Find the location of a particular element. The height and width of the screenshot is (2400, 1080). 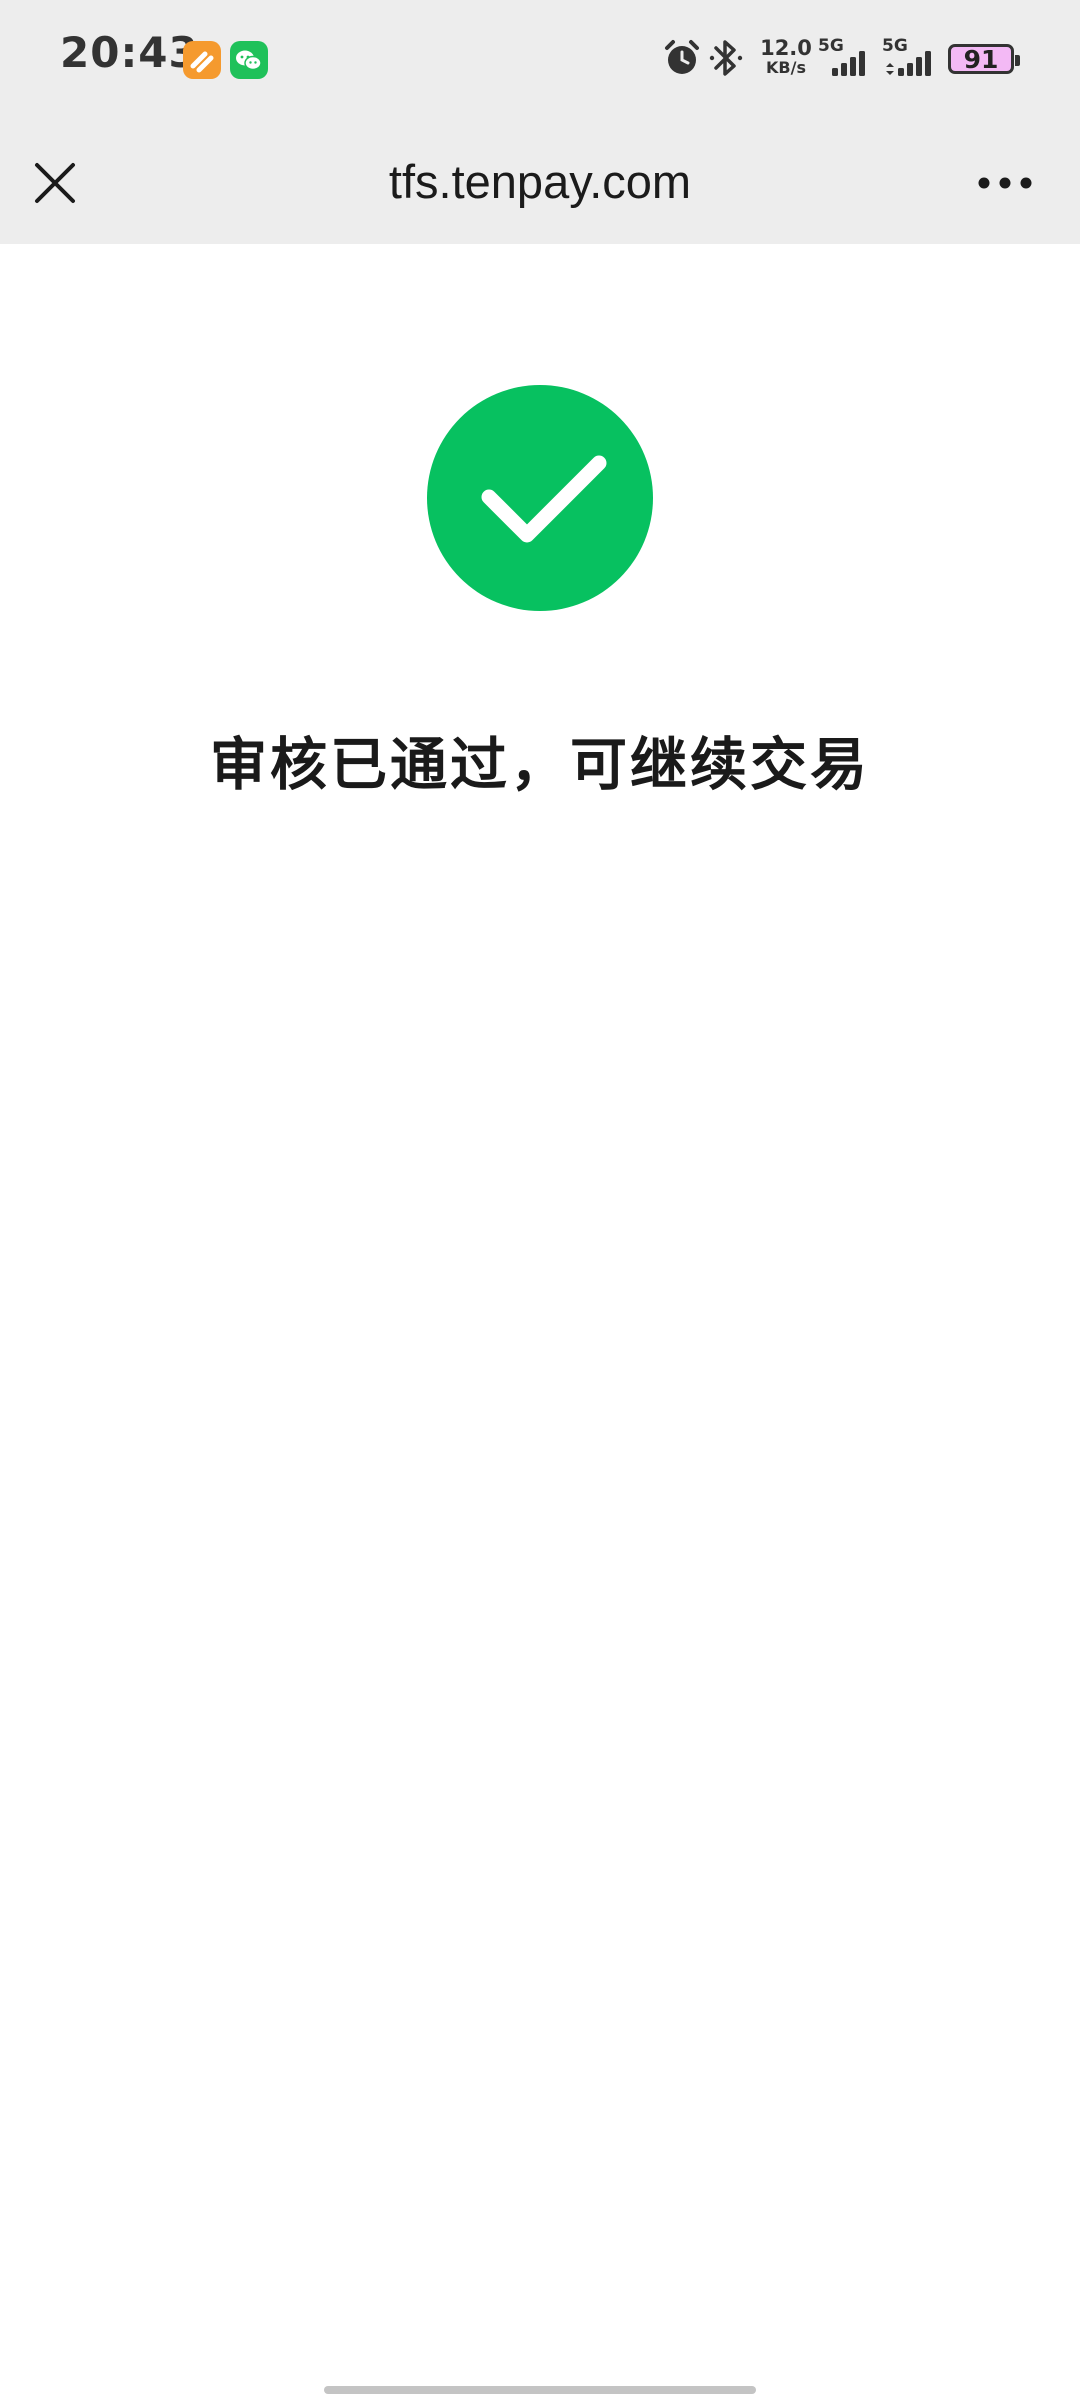

orange-app-icon is located at coordinates (202, 60).